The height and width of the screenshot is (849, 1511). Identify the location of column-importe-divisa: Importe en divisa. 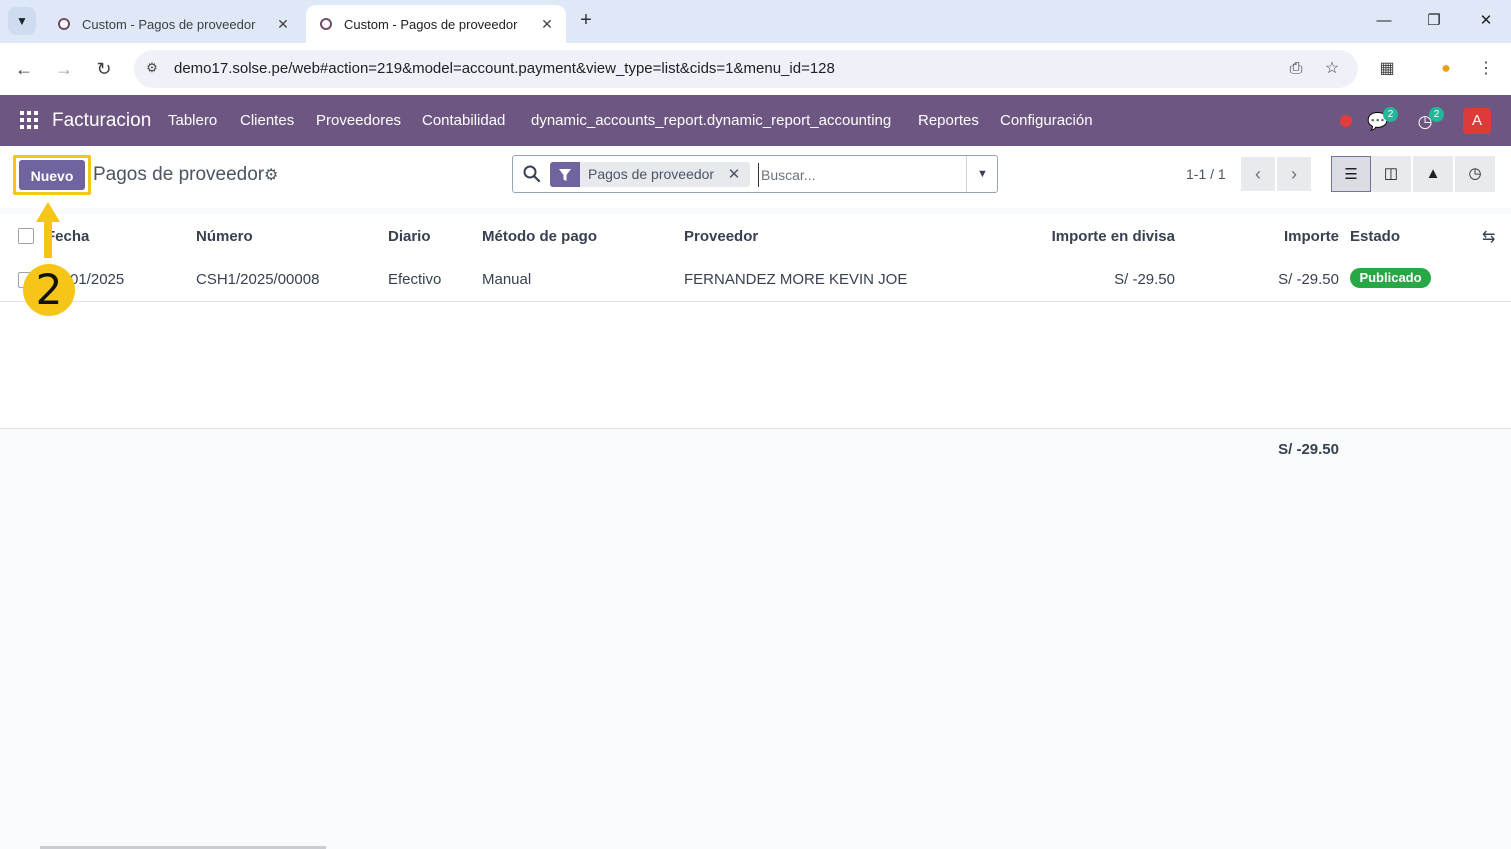
(1075, 236).